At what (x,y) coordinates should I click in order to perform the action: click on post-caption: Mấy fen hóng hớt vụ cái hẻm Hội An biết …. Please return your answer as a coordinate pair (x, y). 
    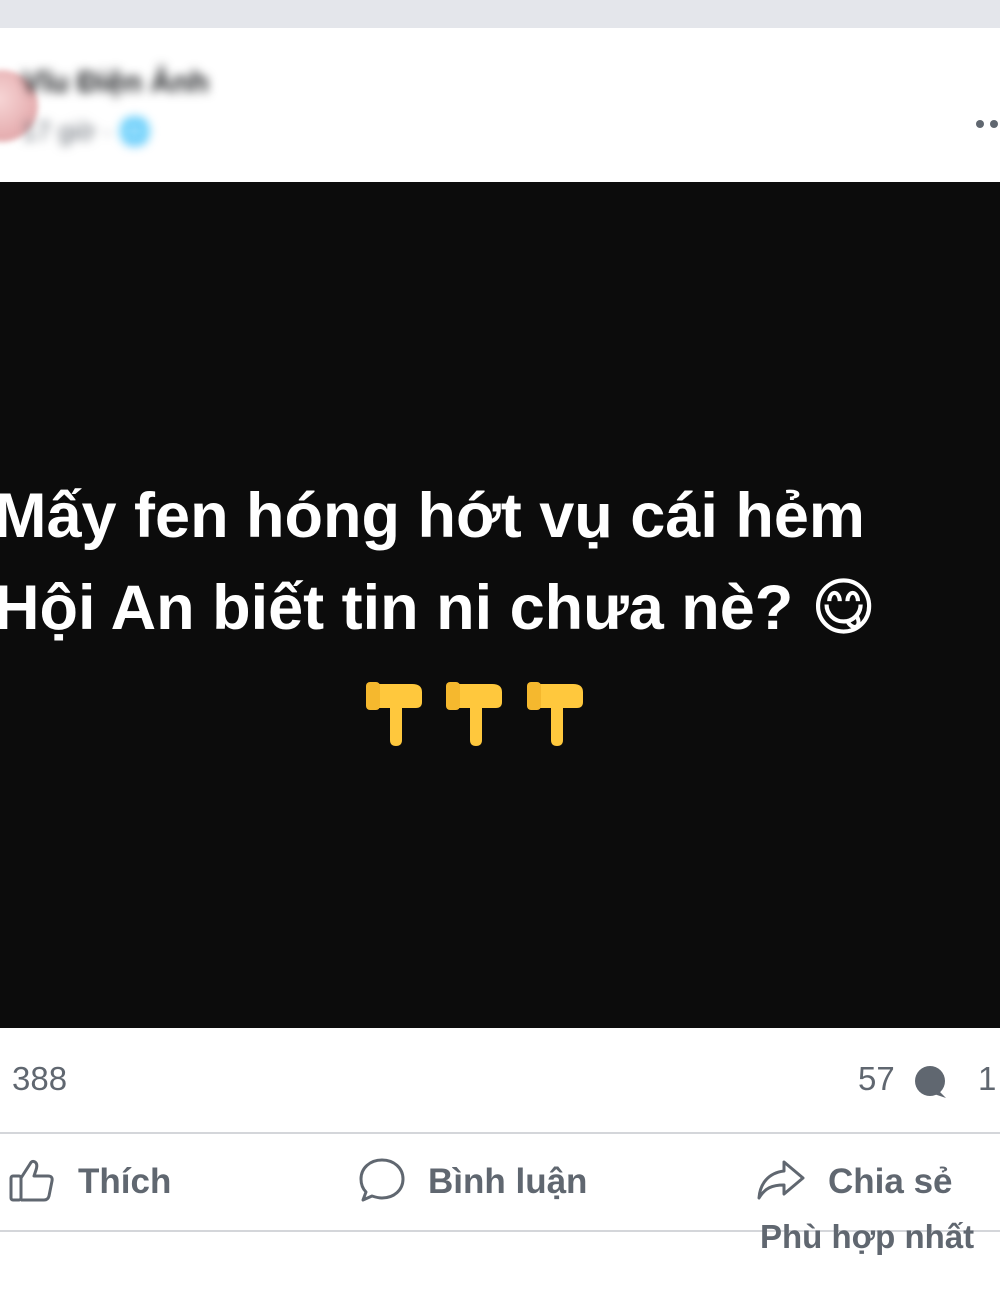
    Looking at the image, I should click on (500, 562).